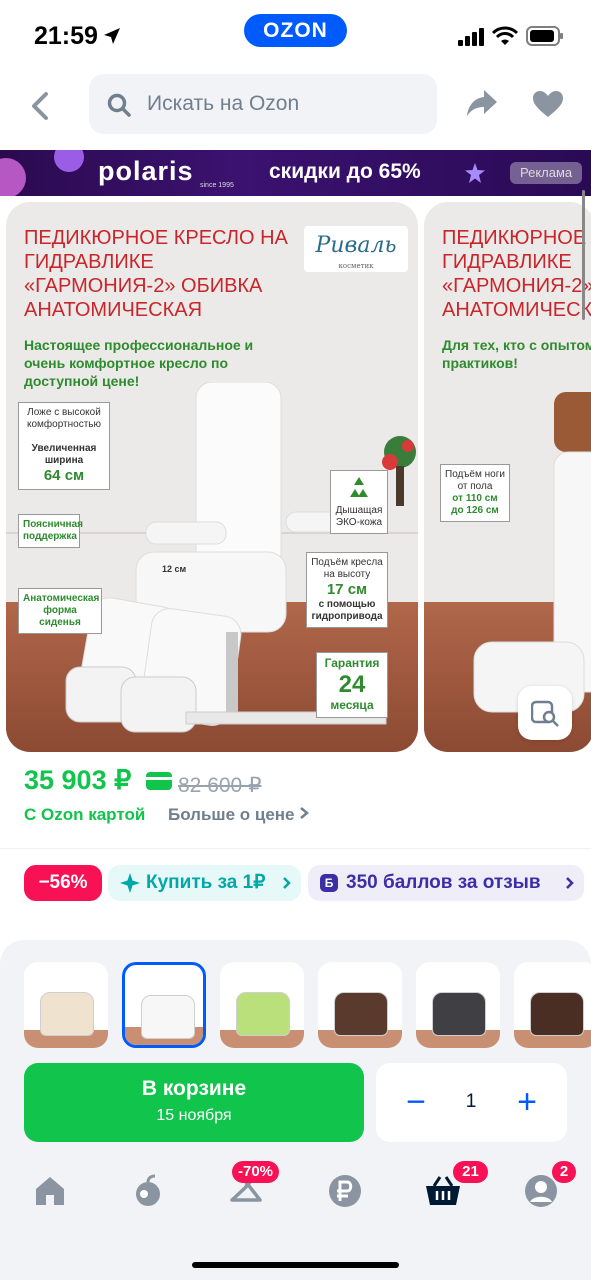  Describe the element at coordinates (220, 785) in the screenshot. I see `price-old: 82 600 ₽` at that location.